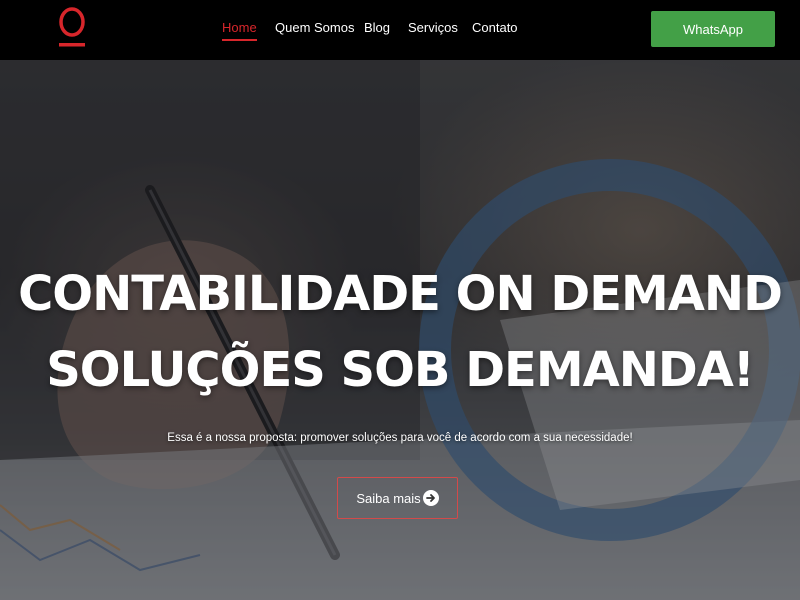  Describe the element at coordinates (433, 27) in the screenshot. I see `nav-servicos: Serviços` at that location.